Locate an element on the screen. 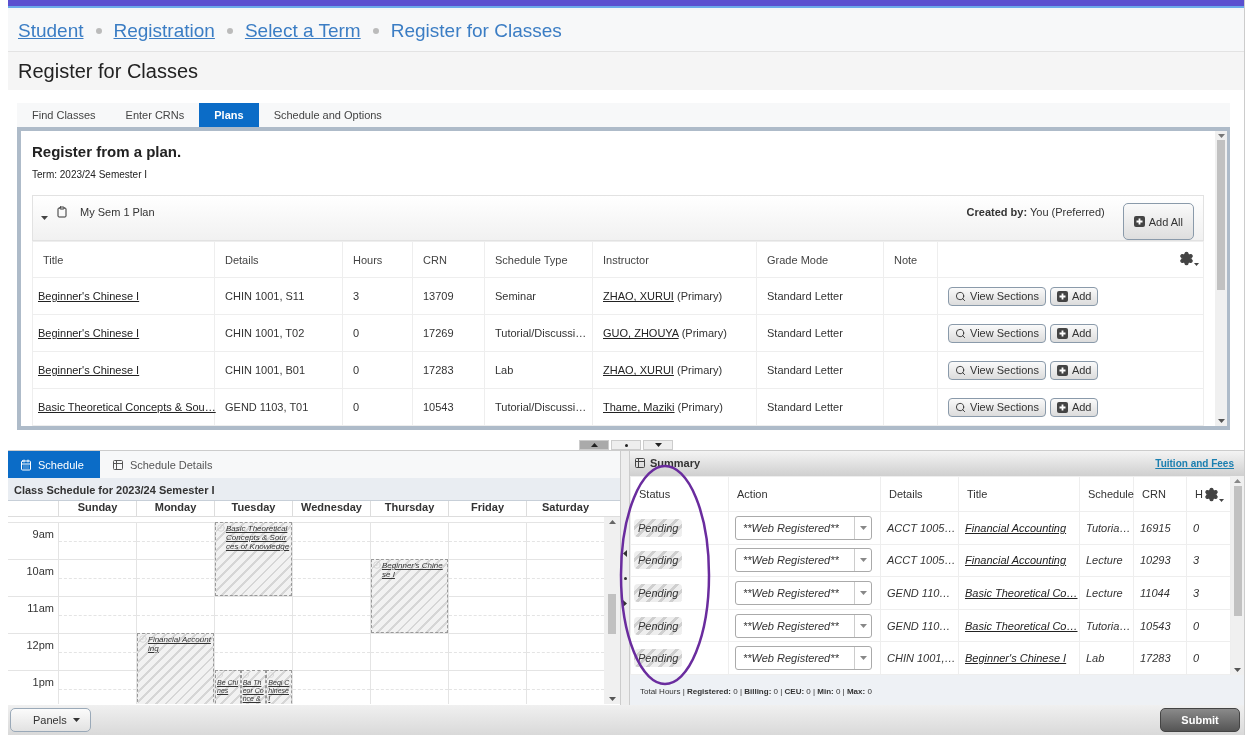 The height and width of the screenshot is (735, 1258). add-all-button: Add All is located at coordinates (1158, 221).